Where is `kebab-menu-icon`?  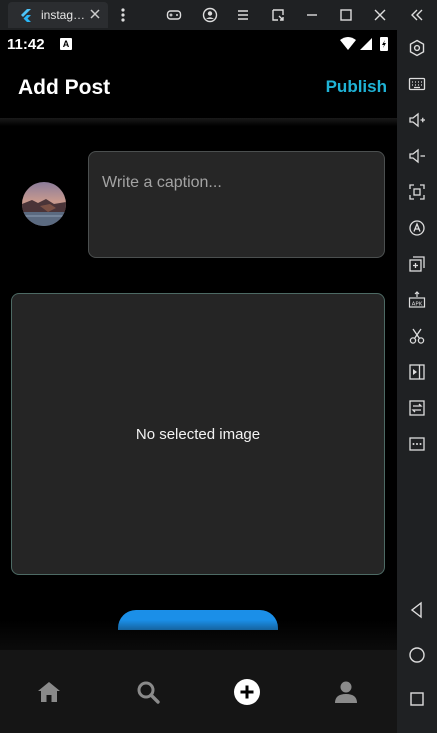
kebab-menu-icon is located at coordinates (123, 15).